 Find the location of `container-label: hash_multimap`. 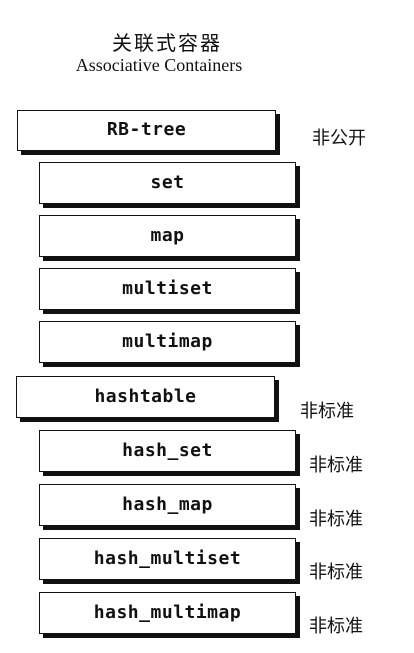

container-label: hash_multimap is located at coordinates (167, 612).